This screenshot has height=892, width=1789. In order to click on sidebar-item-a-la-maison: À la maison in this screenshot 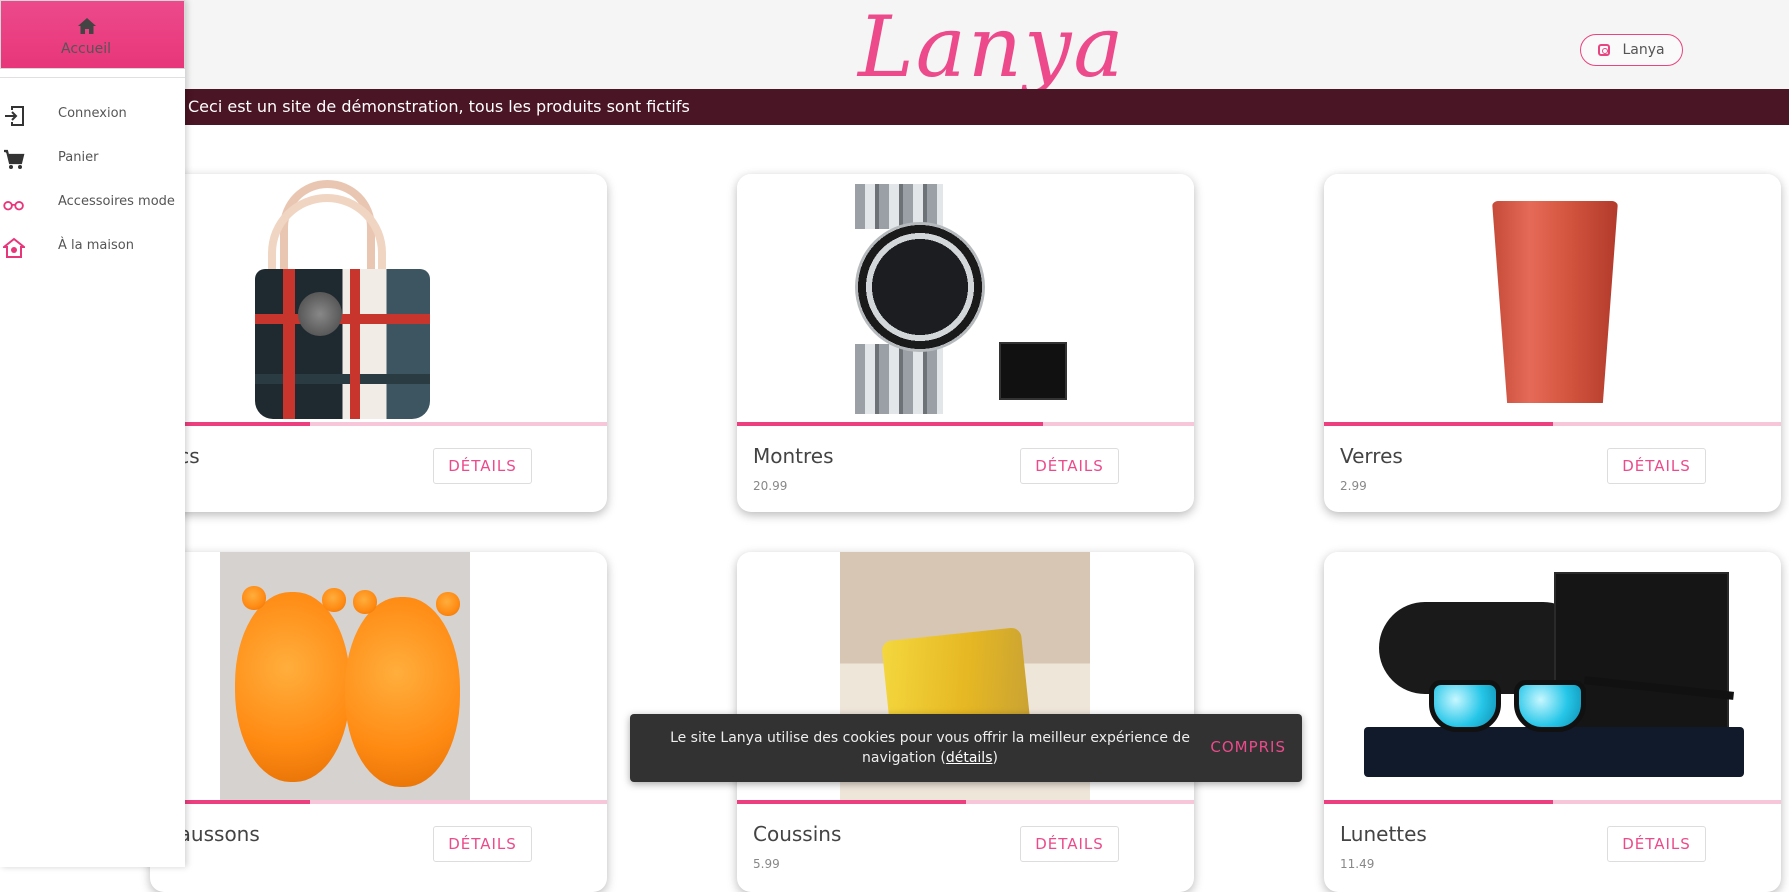, I will do `click(92, 247)`.